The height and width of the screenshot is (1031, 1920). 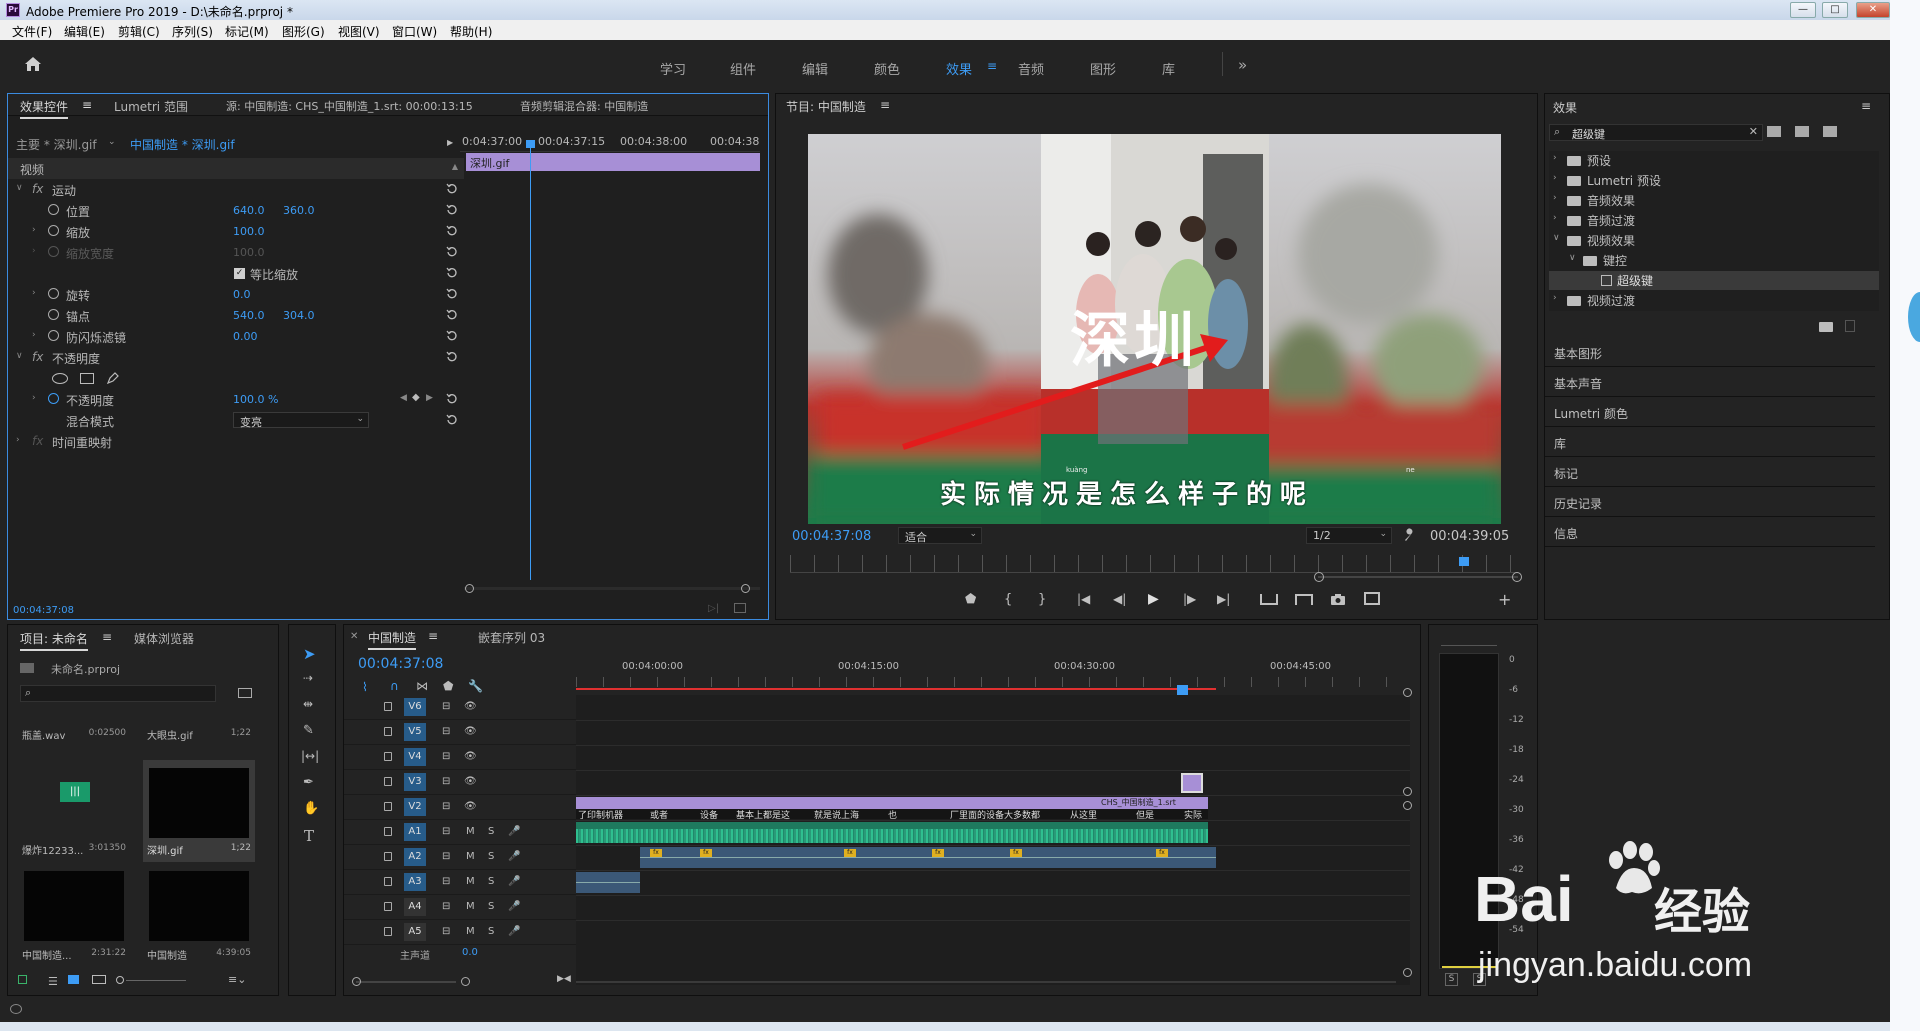 I want to click on resolution-select: 1/2 ⌄, so click(x=1349, y=535).